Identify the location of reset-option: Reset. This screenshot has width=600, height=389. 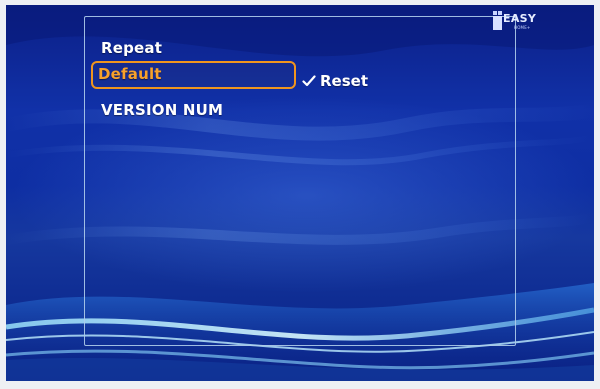
(335, 81).